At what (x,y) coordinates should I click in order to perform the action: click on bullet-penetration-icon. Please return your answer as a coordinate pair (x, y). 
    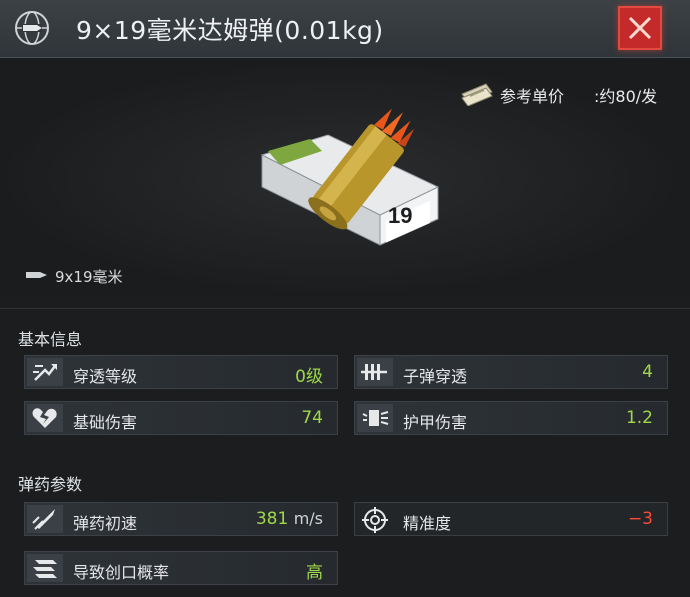
    Looking at the image, I should click on (375, 372).